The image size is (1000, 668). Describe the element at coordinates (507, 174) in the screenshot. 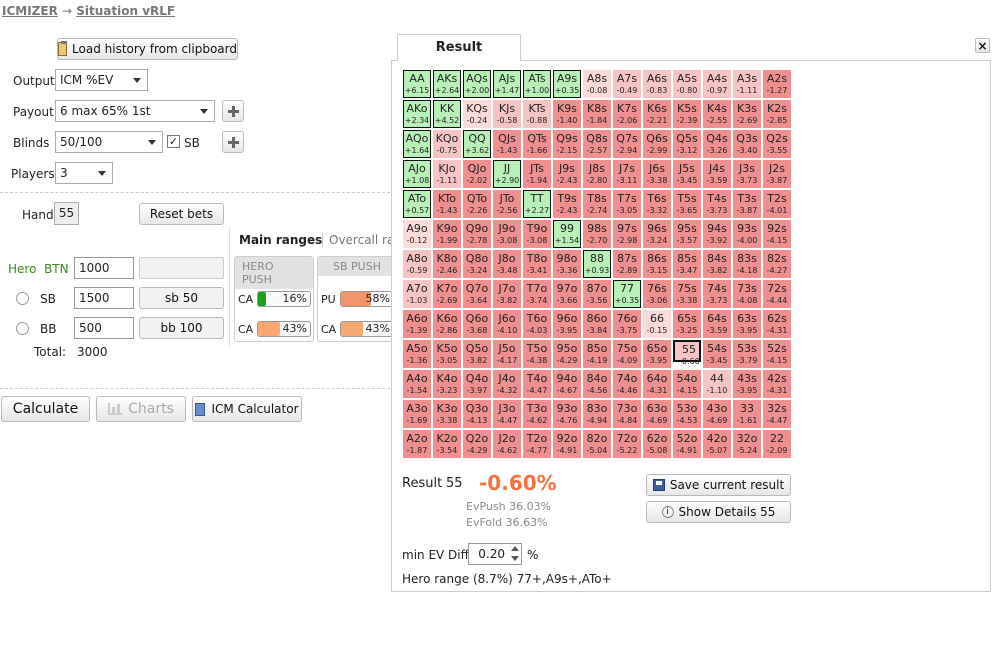

I see `hand-cell: JJ +2.90` at that location.